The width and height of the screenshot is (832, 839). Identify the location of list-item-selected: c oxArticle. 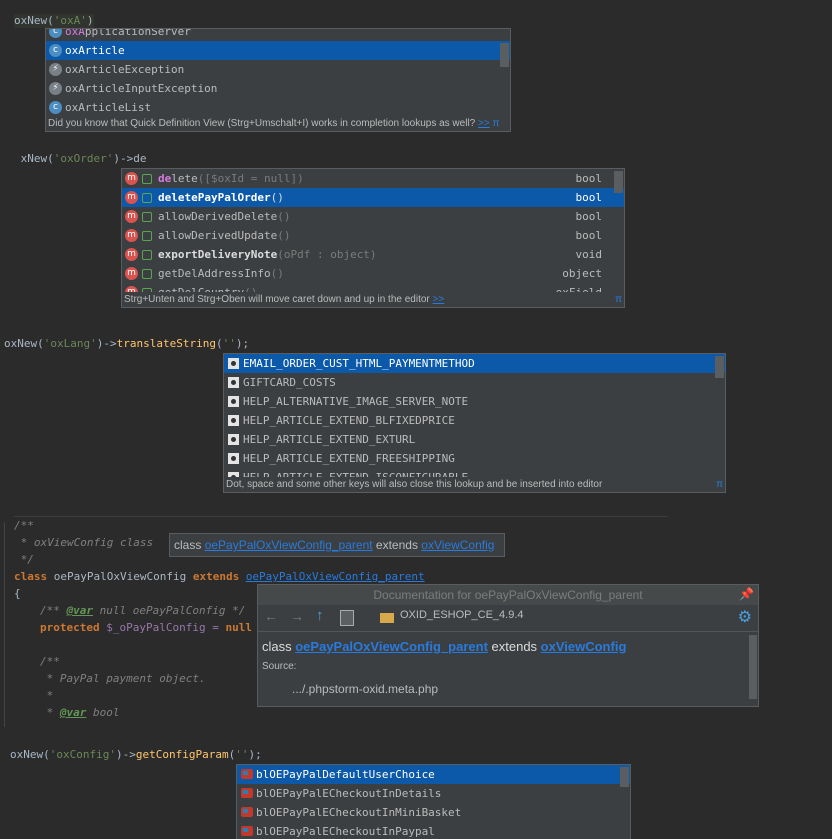
(278, 50).